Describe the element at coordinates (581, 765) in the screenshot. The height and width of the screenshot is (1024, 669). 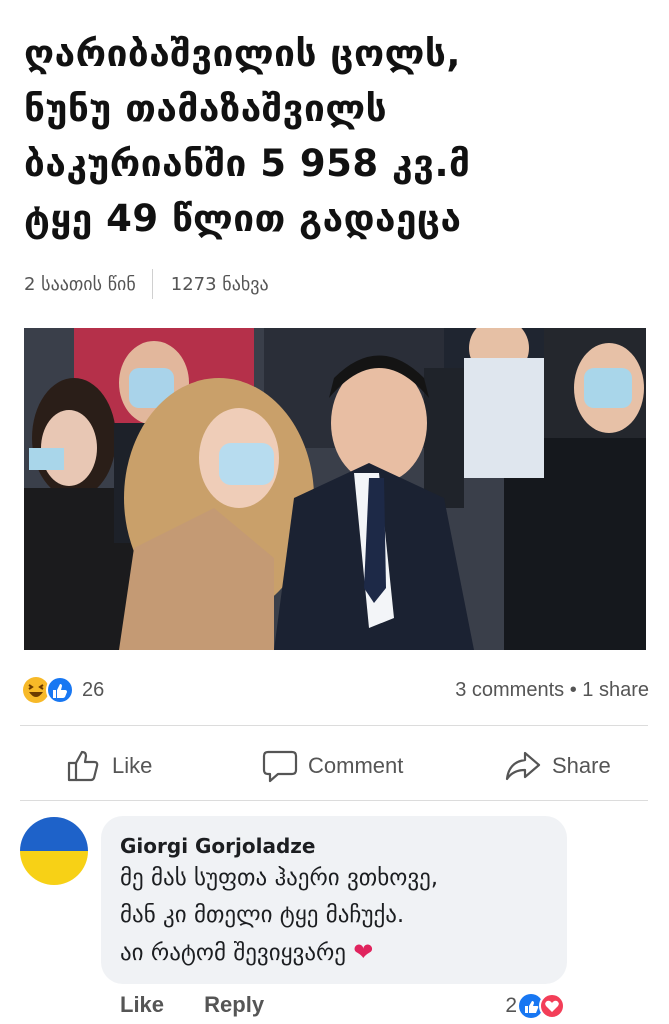
I see `share-label: Share` at that location.